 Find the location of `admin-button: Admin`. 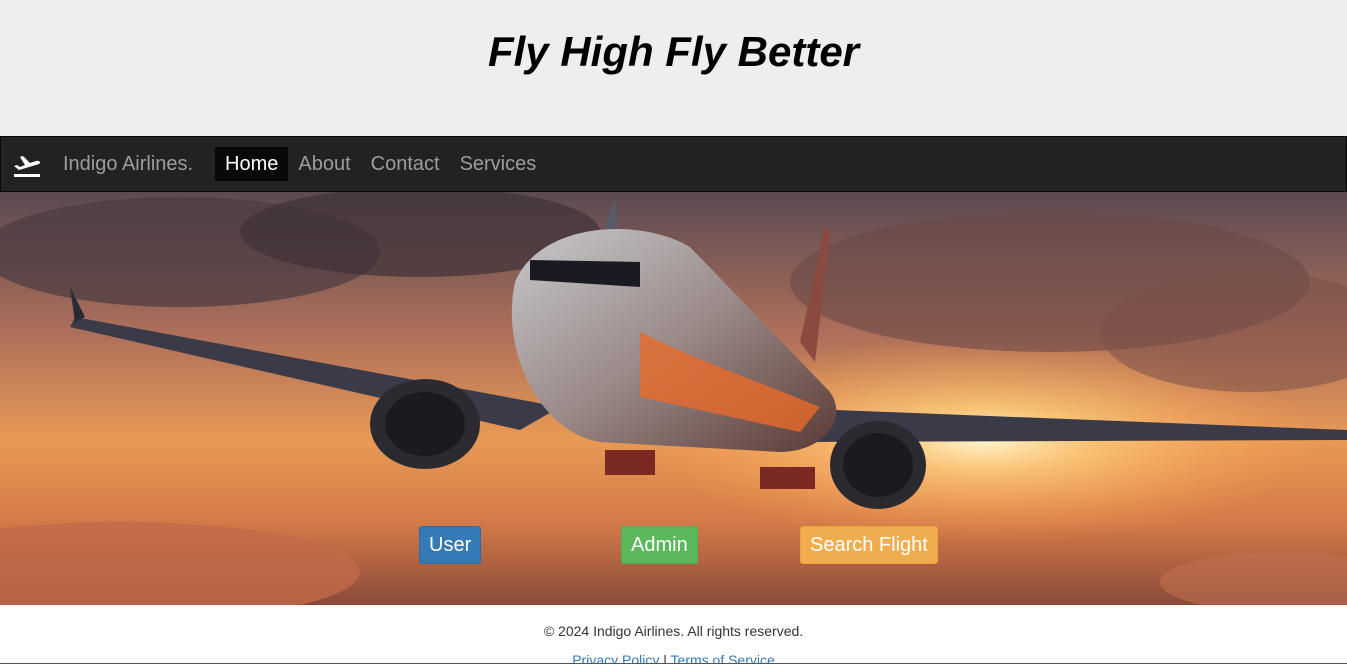

admin-button: Admin is located at coordinates (659, 545).